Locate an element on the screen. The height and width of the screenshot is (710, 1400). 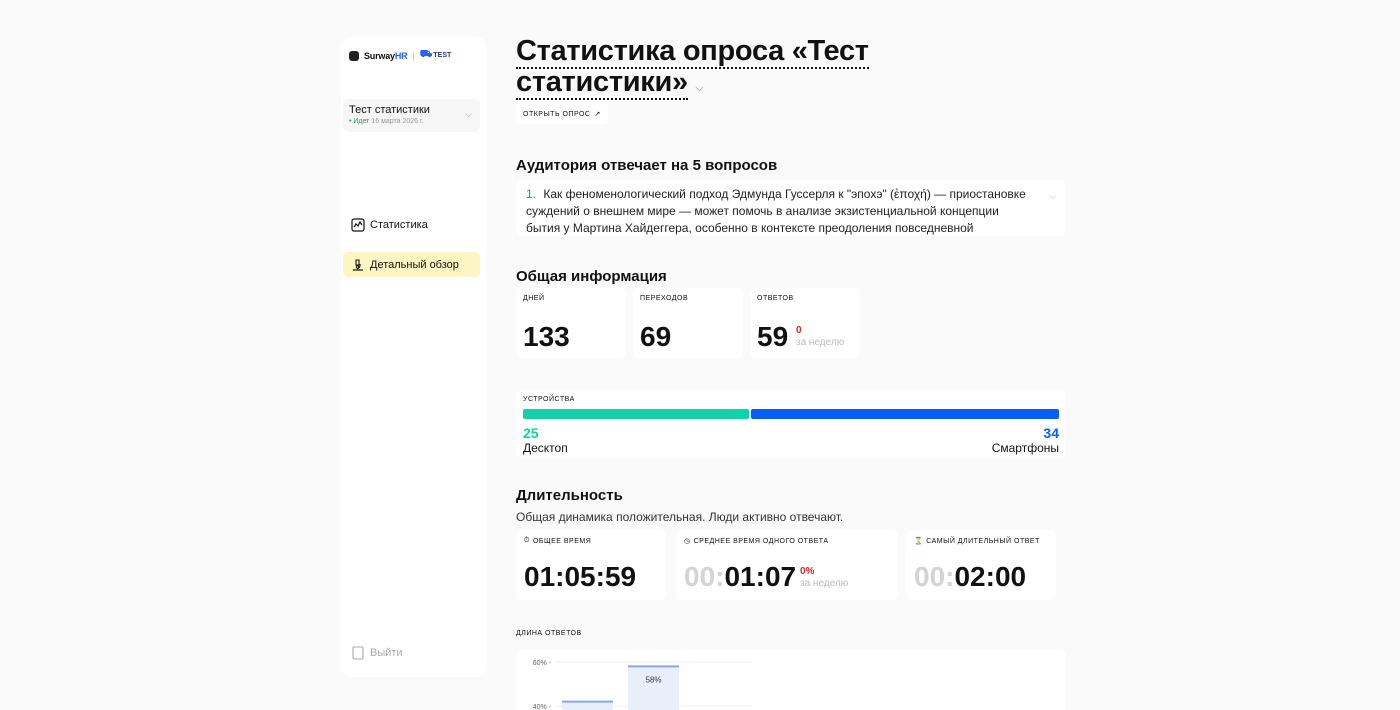
stat-card-answers: ОТВЕТОВ 59 0 за неделю is located at coordinates (805, 323).